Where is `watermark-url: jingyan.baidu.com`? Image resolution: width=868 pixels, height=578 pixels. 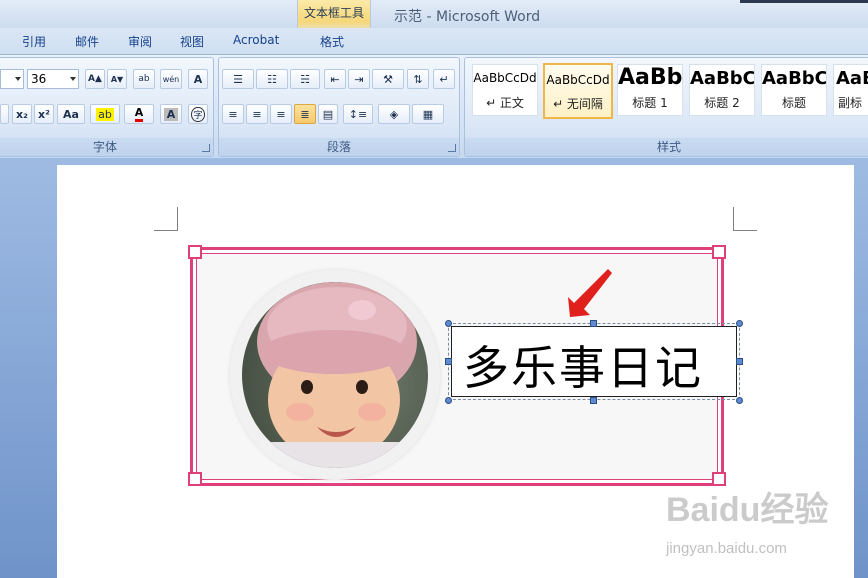 watermark-url: jingyan.baidu.com is located at coordinates (726, 548).